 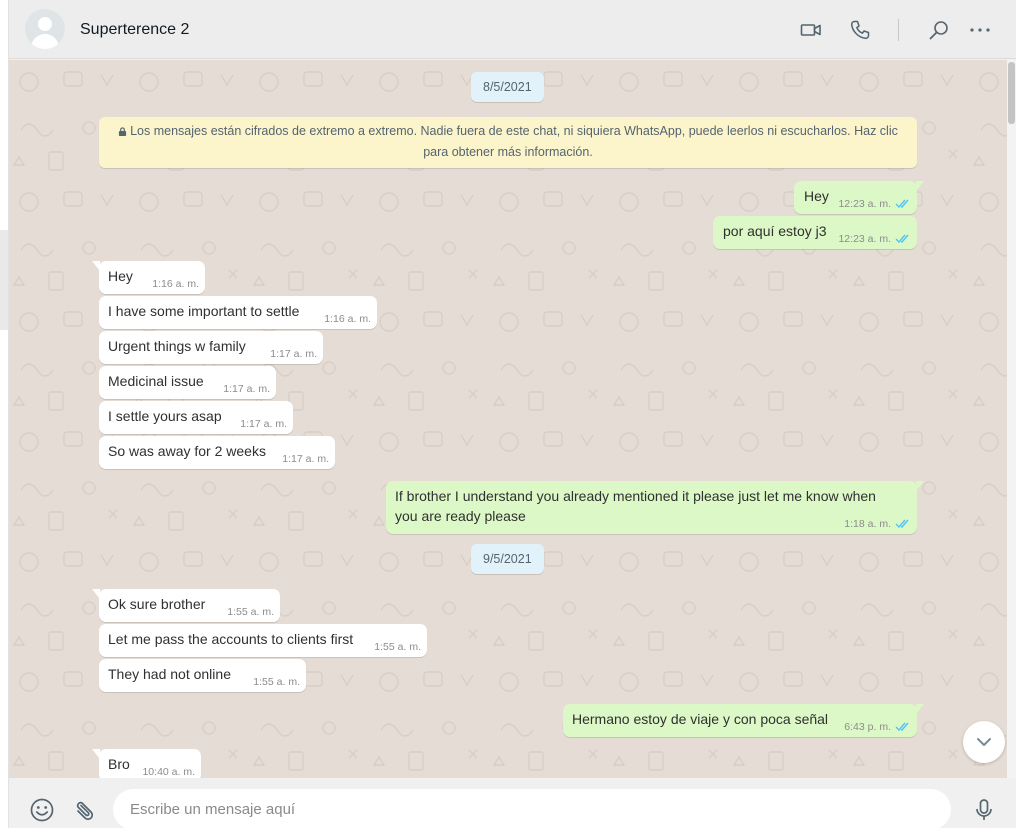 I want to click on microphone-icon, so click(x=984, y=810).